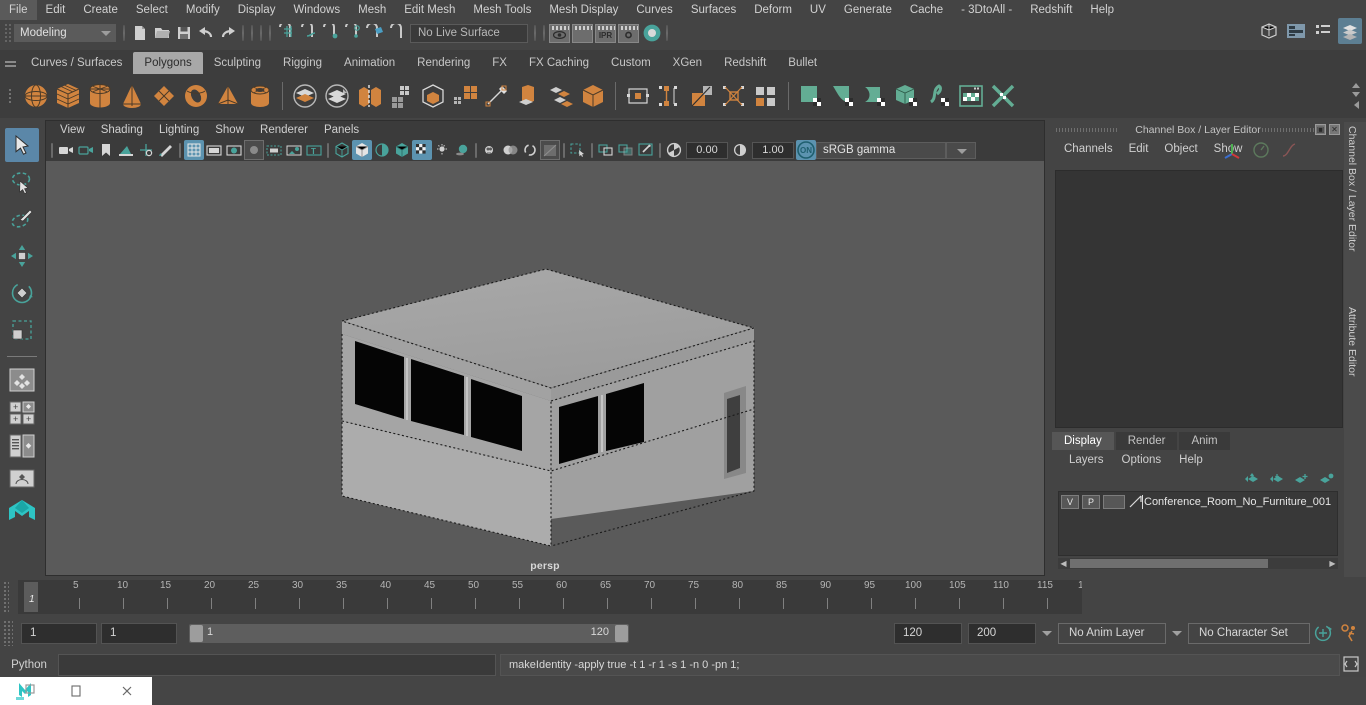 Image resolution: width=1366 pixels, height=705 pixels. I want to click on exposure-field: 0.00, so click(707, 150).